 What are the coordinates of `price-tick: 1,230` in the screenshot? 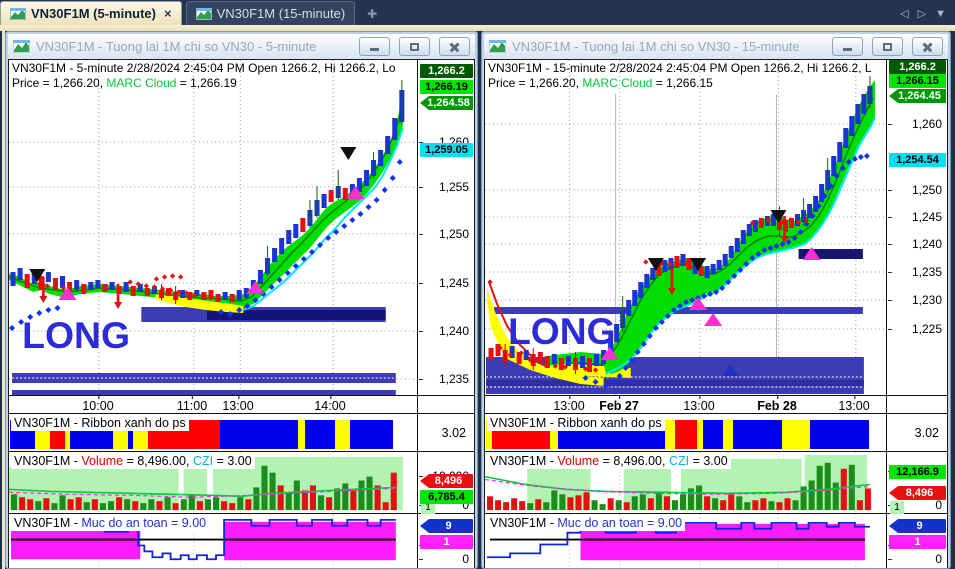 It's located at (914, 300).